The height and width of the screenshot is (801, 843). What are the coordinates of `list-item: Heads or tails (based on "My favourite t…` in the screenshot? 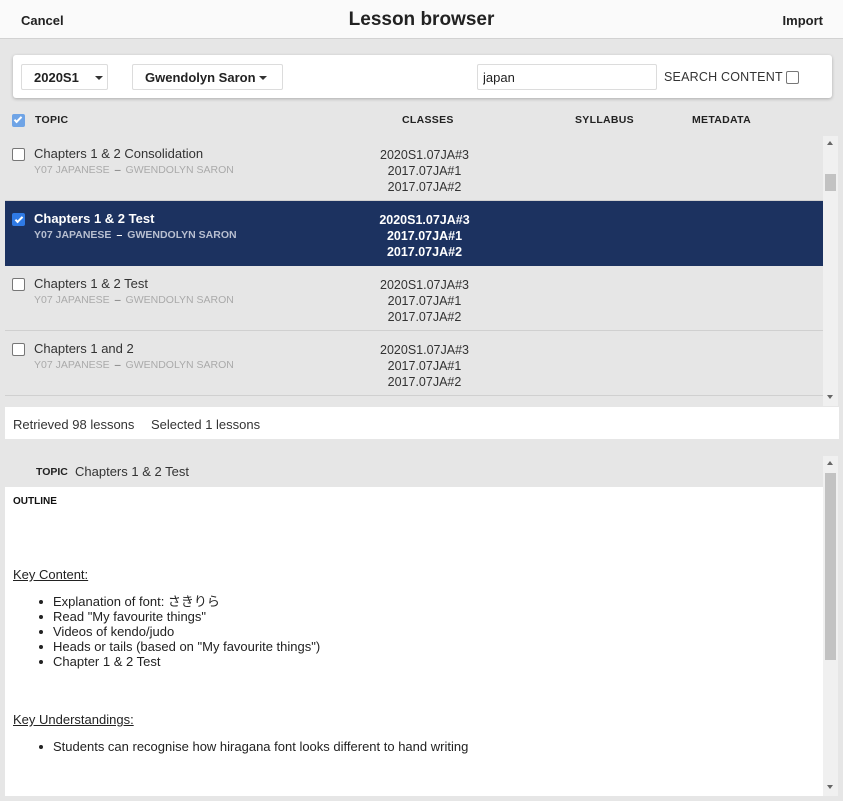 It's located at (179, 646).